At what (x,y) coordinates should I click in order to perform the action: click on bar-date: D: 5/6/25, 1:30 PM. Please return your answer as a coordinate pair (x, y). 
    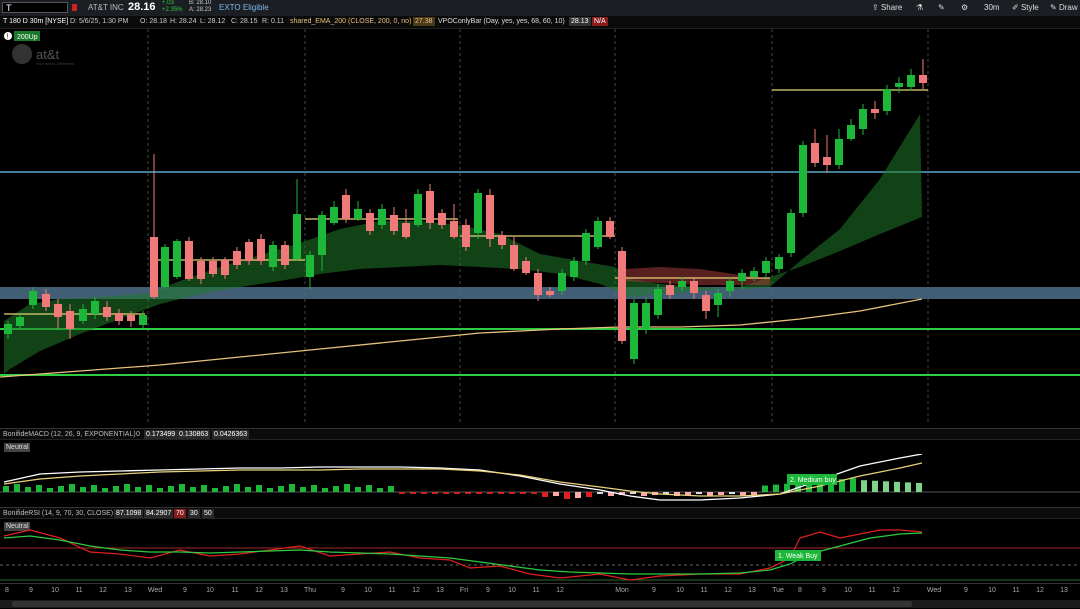
    Looking at the image, I should click on (99, 21).